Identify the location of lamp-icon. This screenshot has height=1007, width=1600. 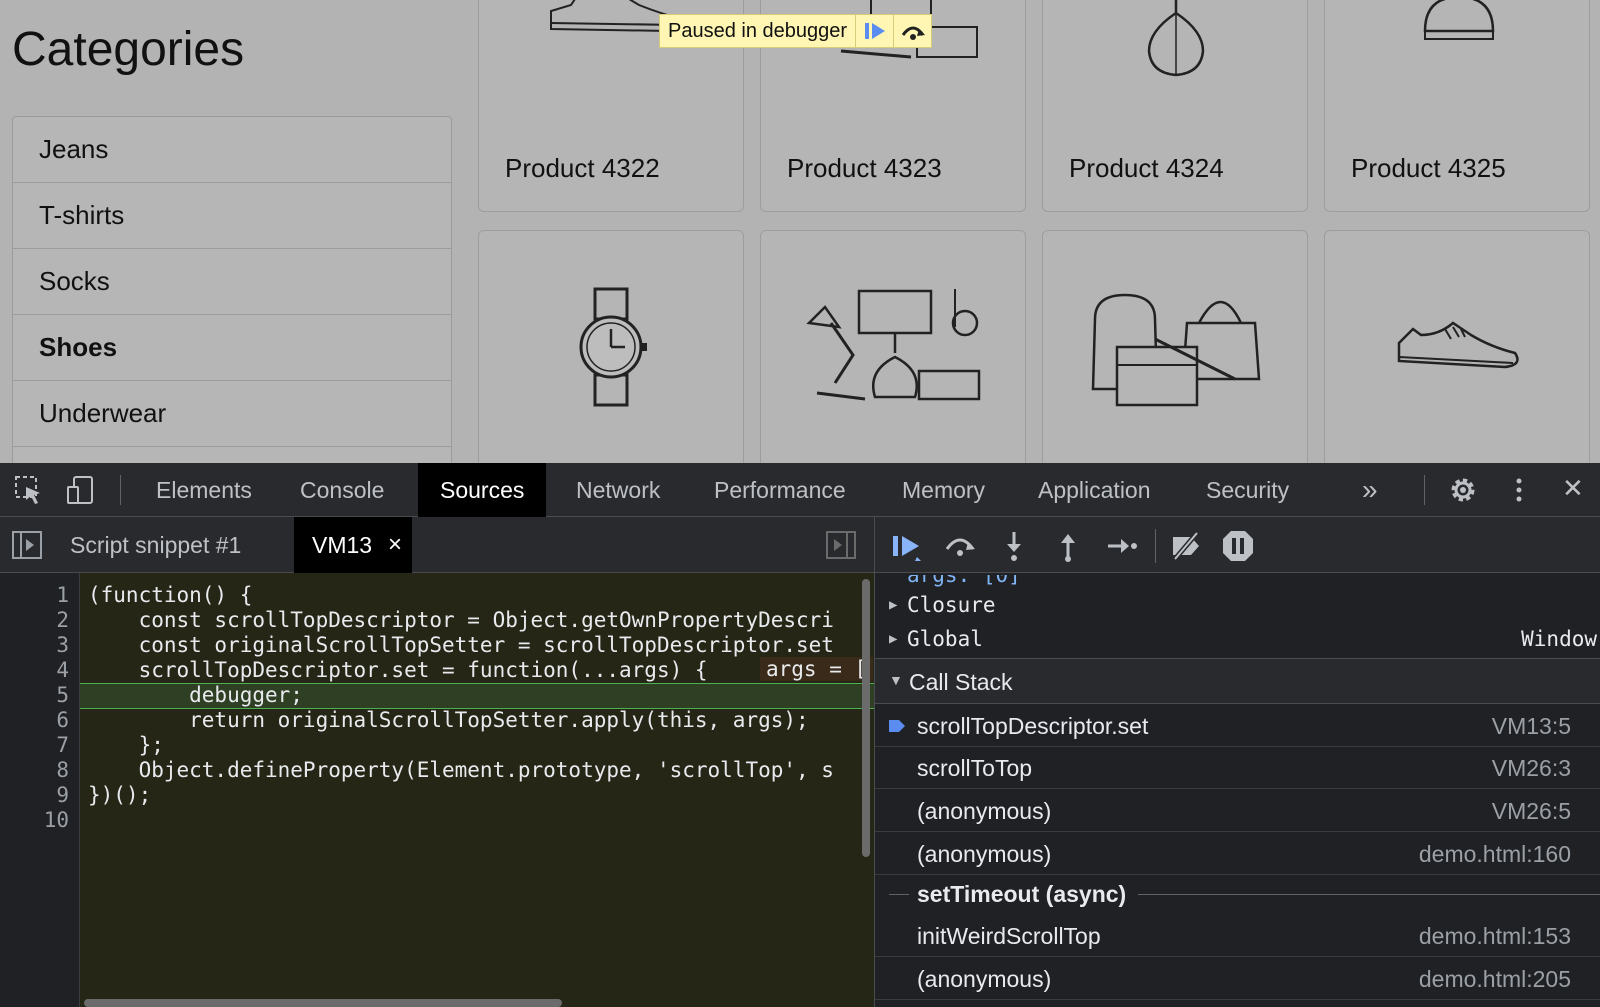
(893, 345).